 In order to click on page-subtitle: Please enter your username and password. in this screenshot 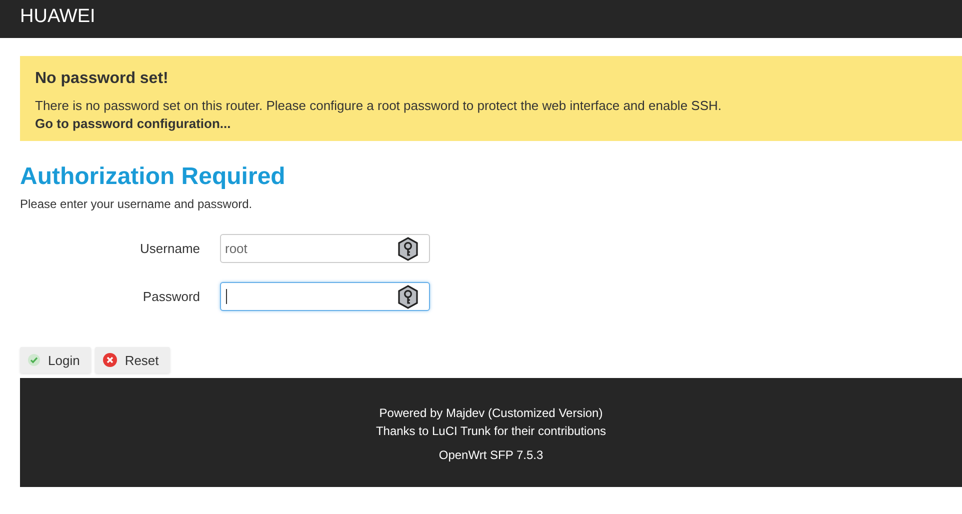, I will do `click(137, 204)`.